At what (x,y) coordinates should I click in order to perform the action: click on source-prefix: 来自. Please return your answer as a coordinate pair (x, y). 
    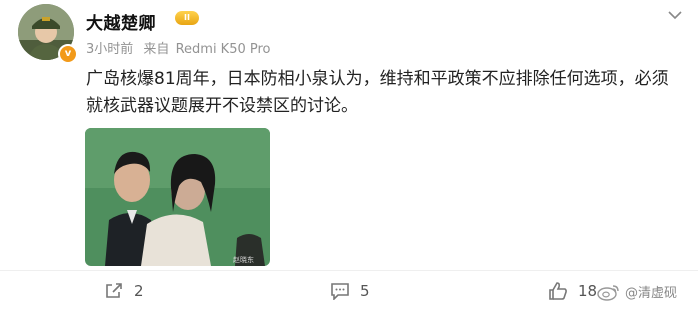
    Looking at the image, I should click on (156, 49).